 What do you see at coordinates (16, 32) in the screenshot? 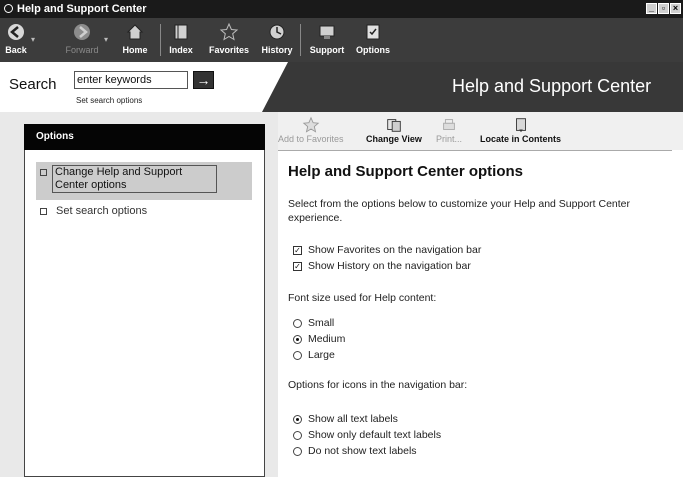
I see `back-arrow-icon` at bounding box center [16, 32].